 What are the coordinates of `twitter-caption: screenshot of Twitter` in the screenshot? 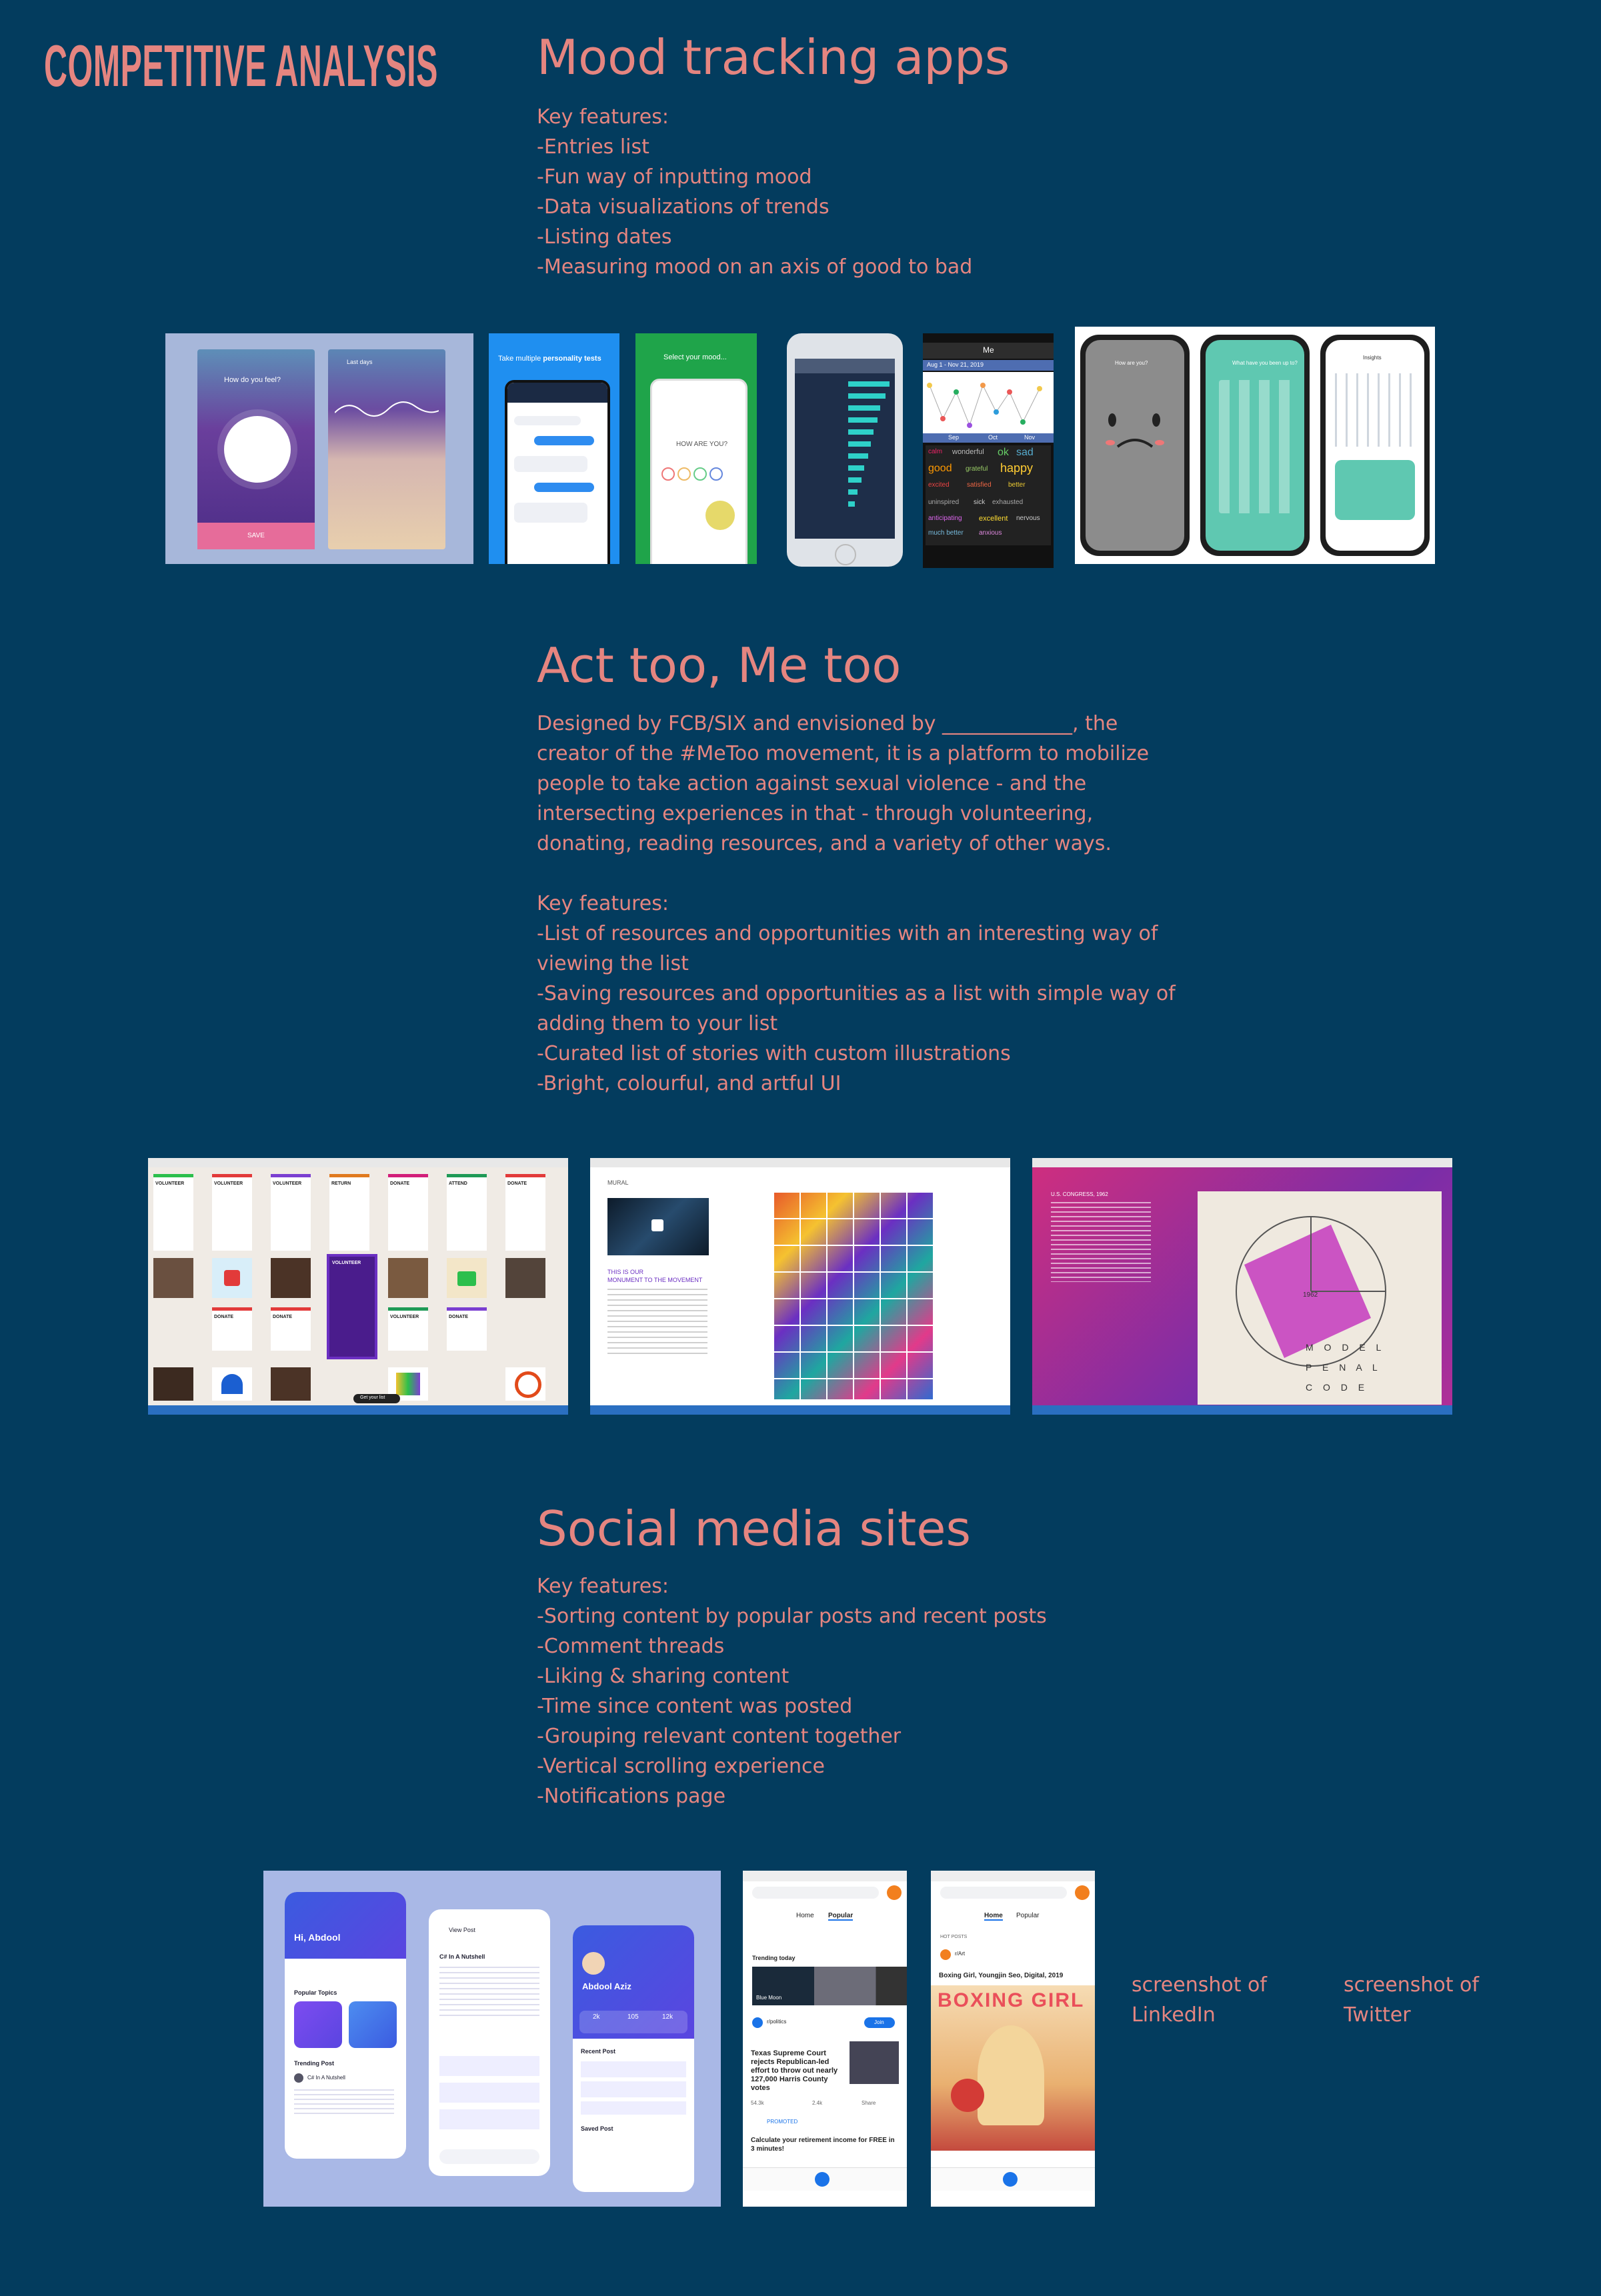 It's located at (1412, 2000).